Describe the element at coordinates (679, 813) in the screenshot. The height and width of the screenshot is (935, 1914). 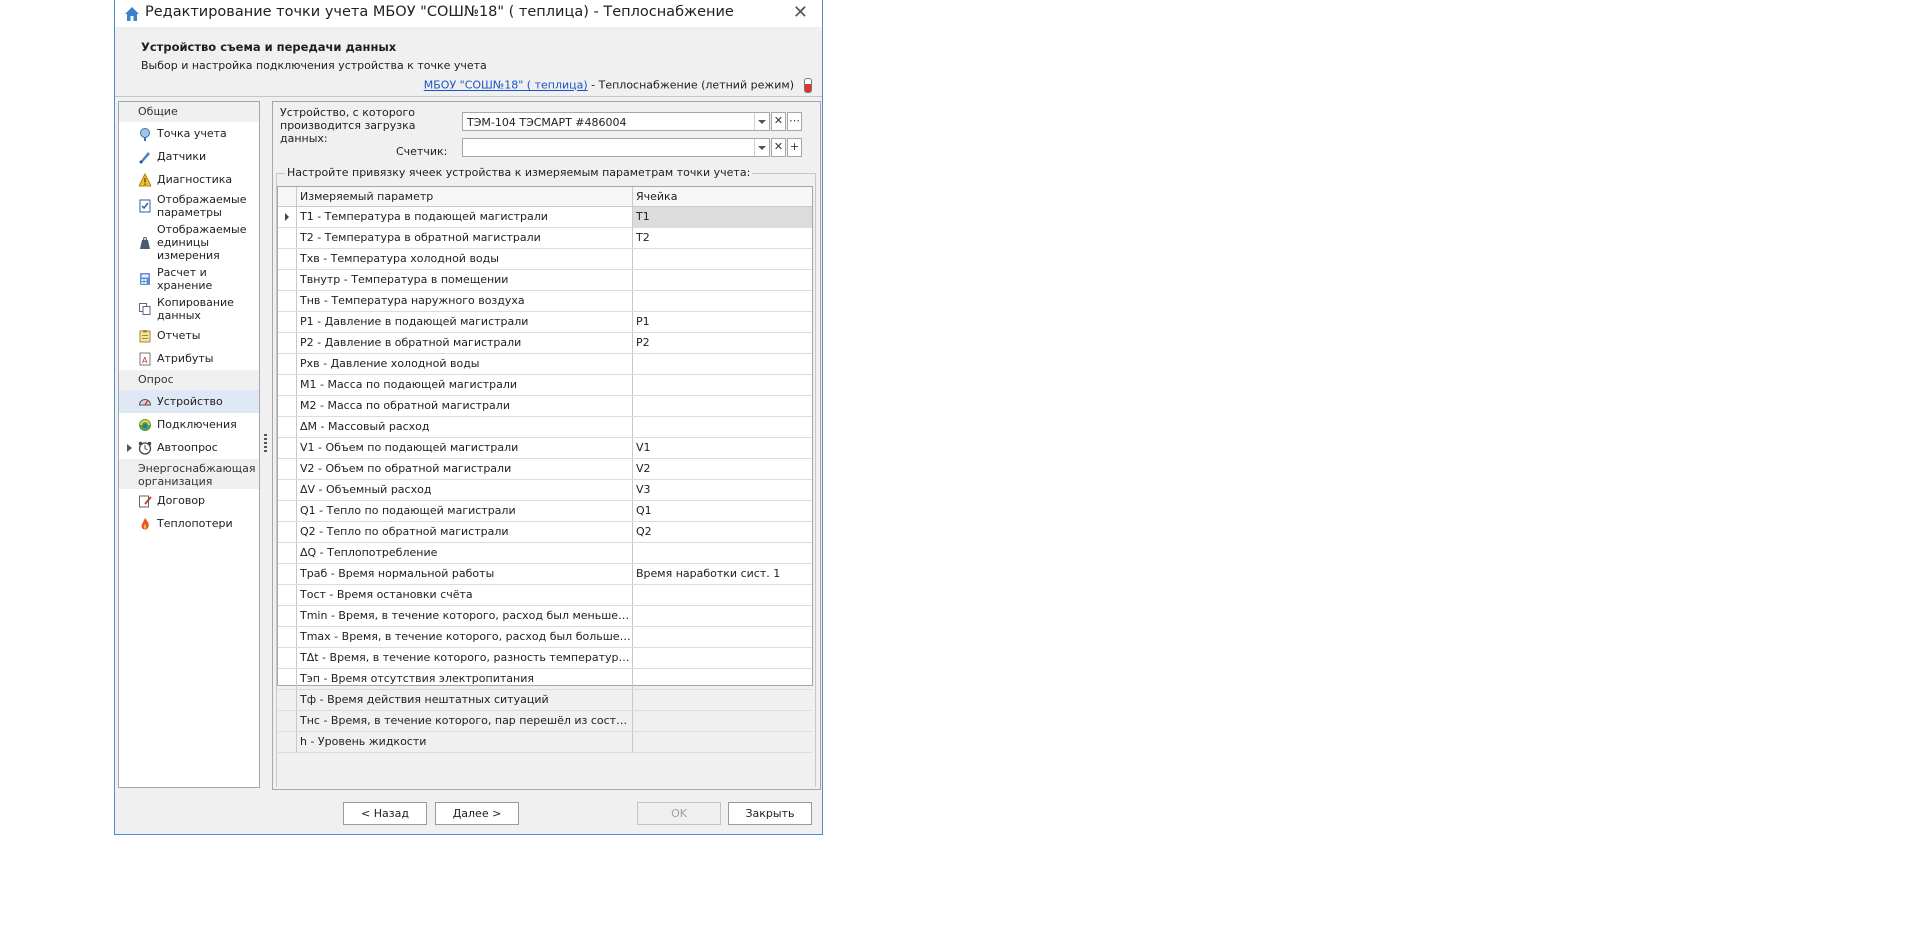
I see `ok-button: OK` at that location.